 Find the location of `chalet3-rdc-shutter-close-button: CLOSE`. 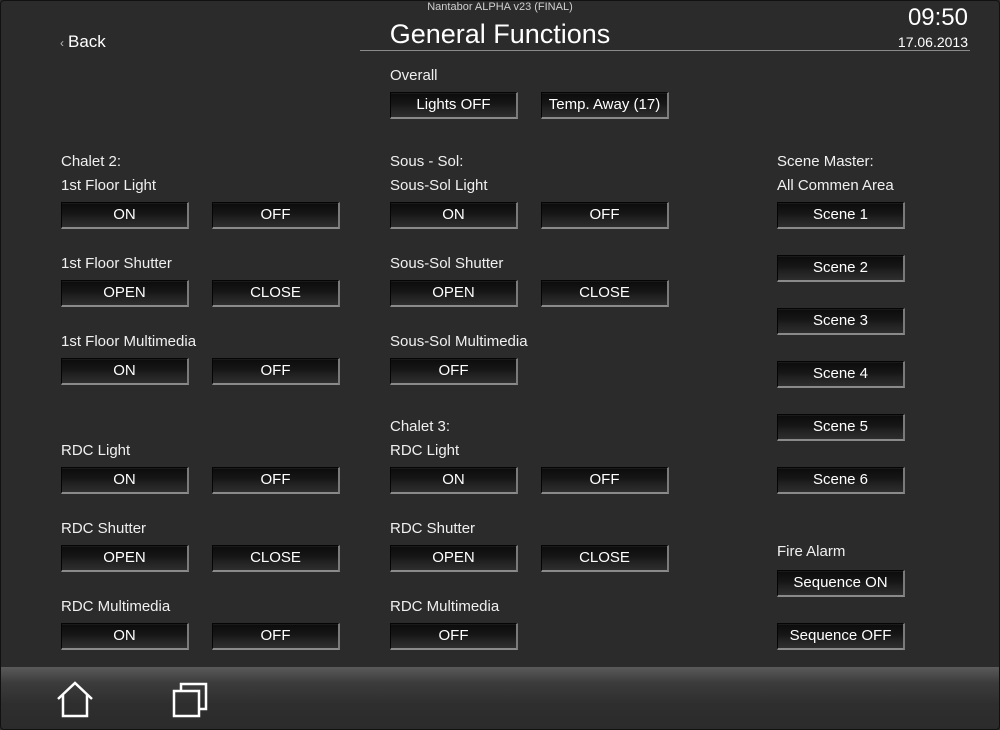

chalet3-rdc-shutter-close-button: CLOSE is located at coordinates (605, 558).